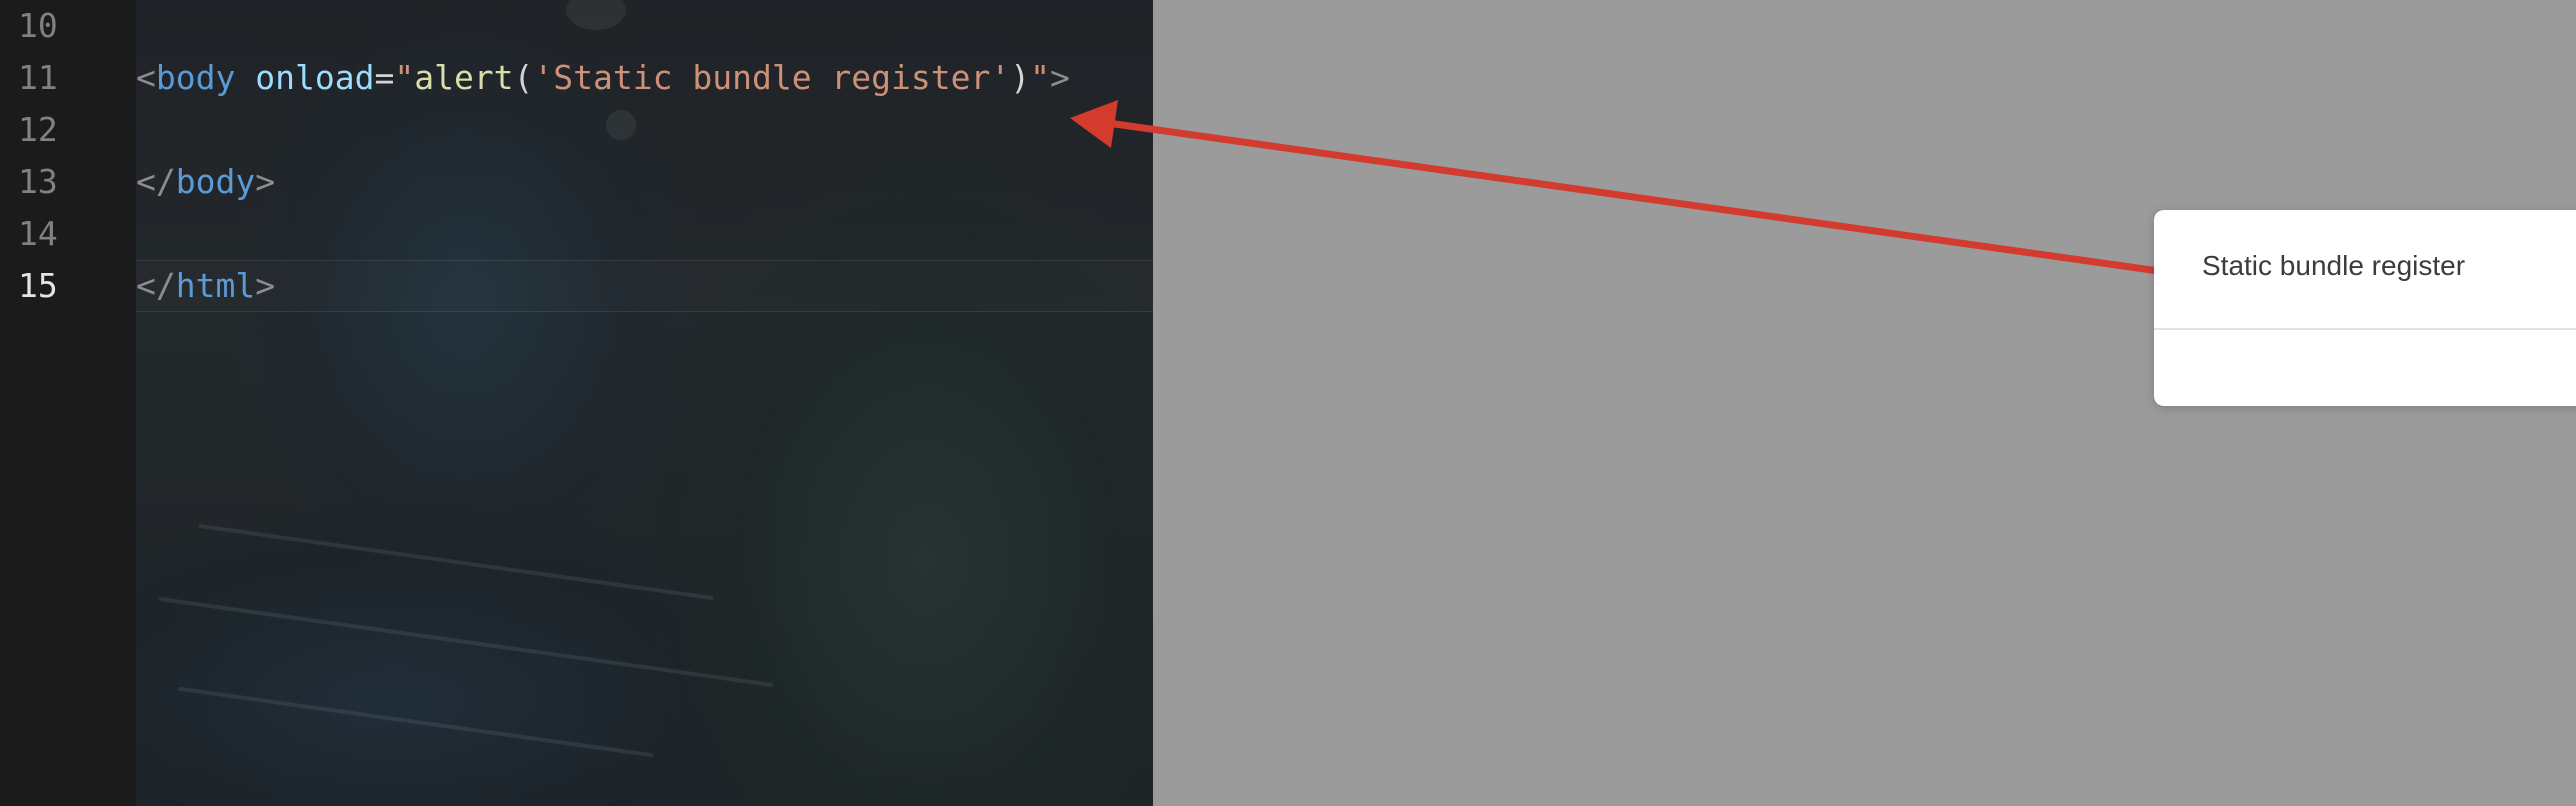 Image resolution: width=2576 pixels, height=806 pixels. Describe the element at coordinates (146, 77) in the screenshot. I see `code-token-bracket: <` at that location.